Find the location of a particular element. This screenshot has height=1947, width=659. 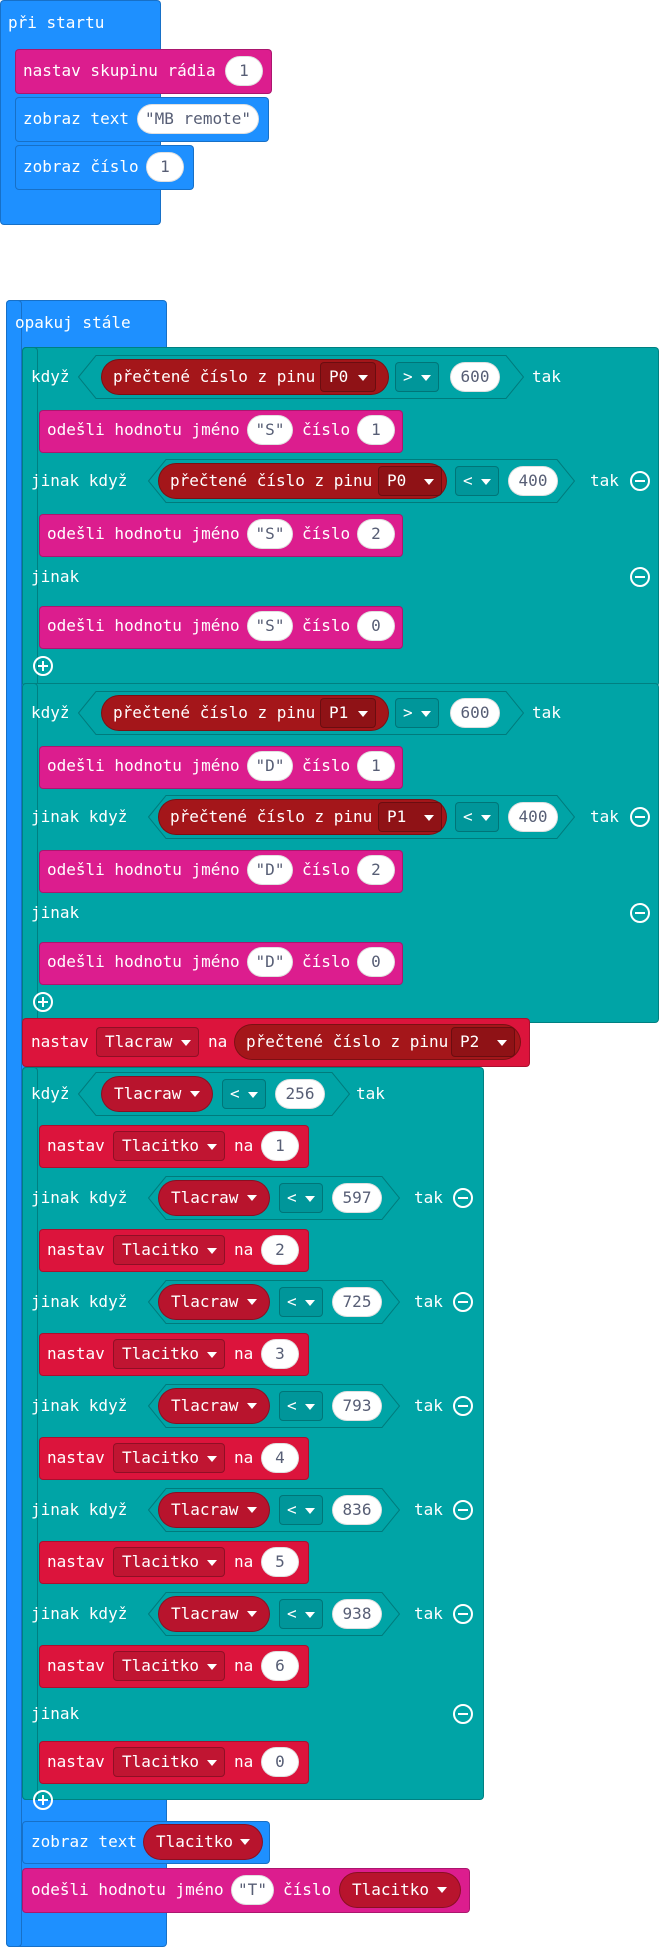

show-text-field: "MB remote" is located at coordinates (198, 119).